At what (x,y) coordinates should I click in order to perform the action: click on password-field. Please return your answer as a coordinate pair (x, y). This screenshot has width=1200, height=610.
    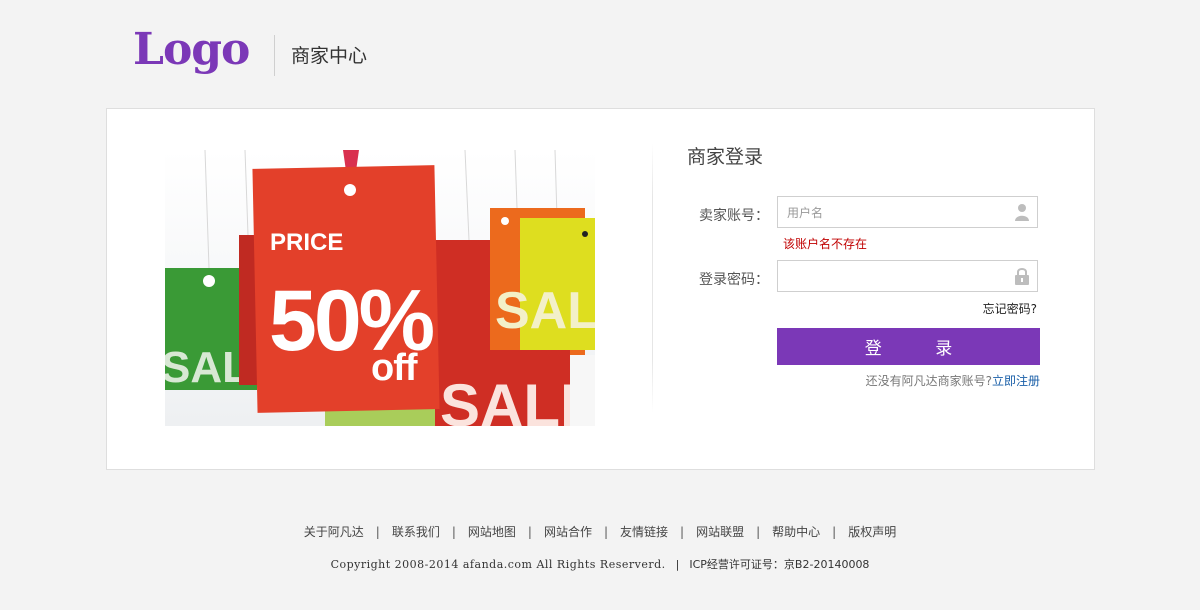
    Looking at the image, I should click on (907, 276).